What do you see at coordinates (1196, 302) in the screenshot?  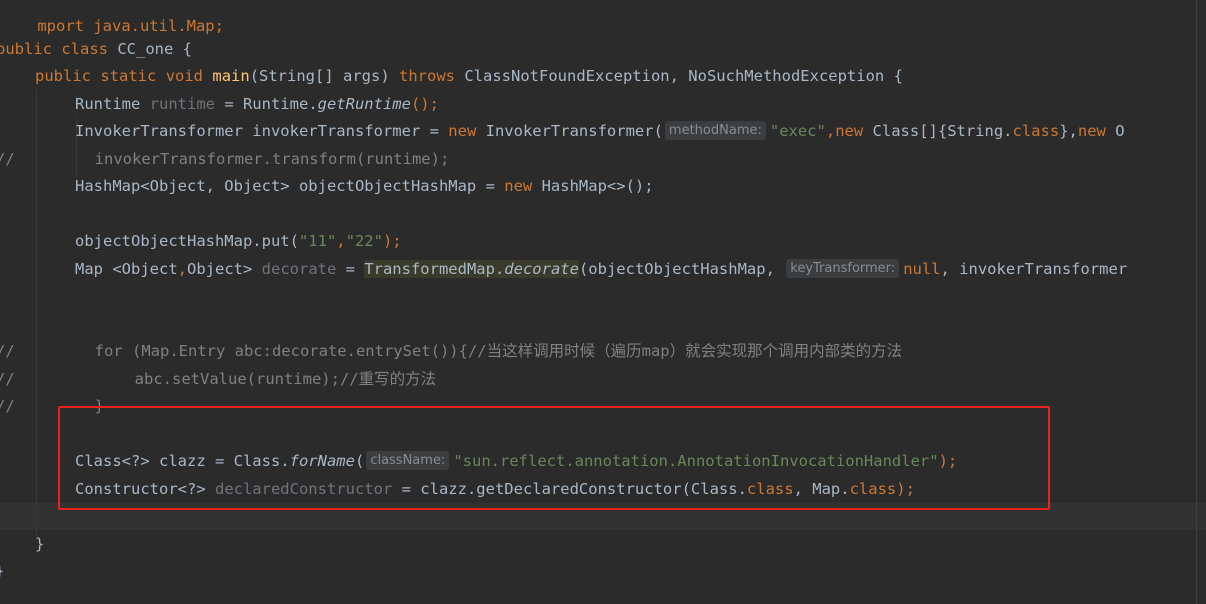 I see `scrollbar` at bounding box center [1196, 302].